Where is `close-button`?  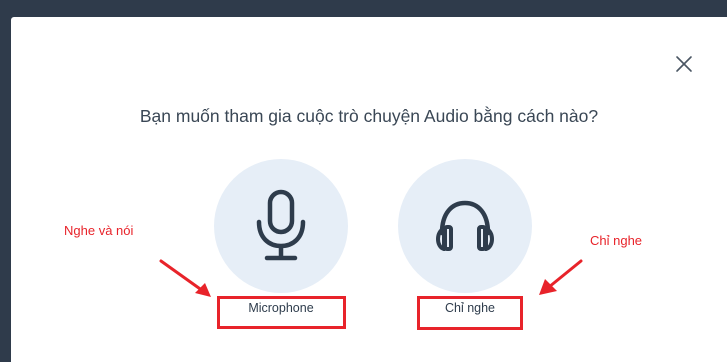 close-button is located at coordinates (684, 64).